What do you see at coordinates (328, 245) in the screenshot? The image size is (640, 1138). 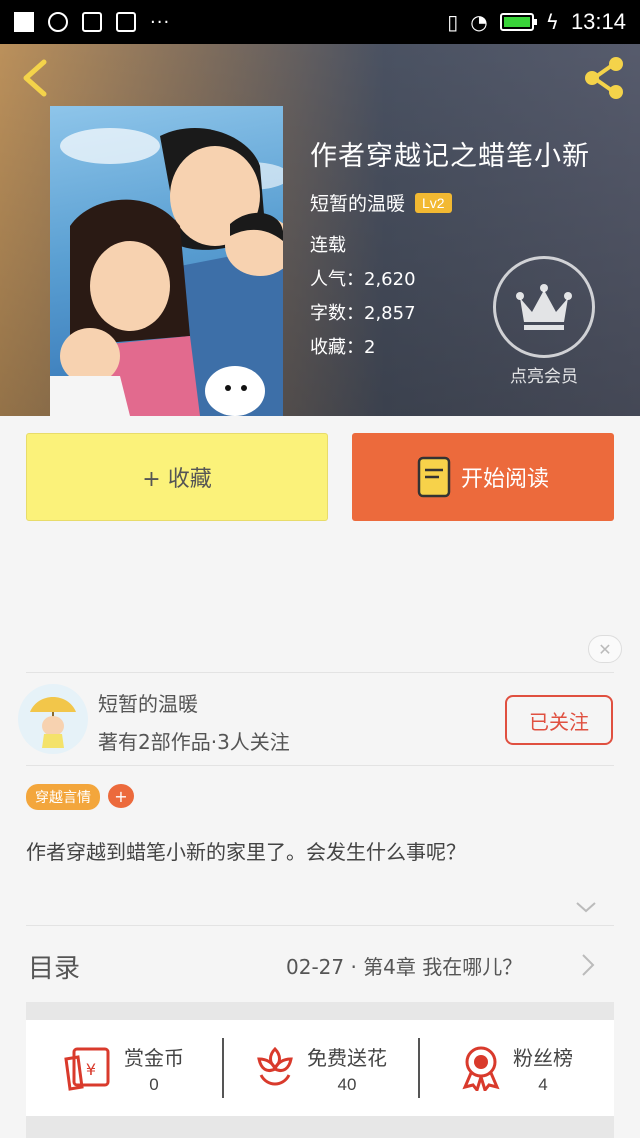 I see `serial-status: 连载` at bounding box center [328, 245].